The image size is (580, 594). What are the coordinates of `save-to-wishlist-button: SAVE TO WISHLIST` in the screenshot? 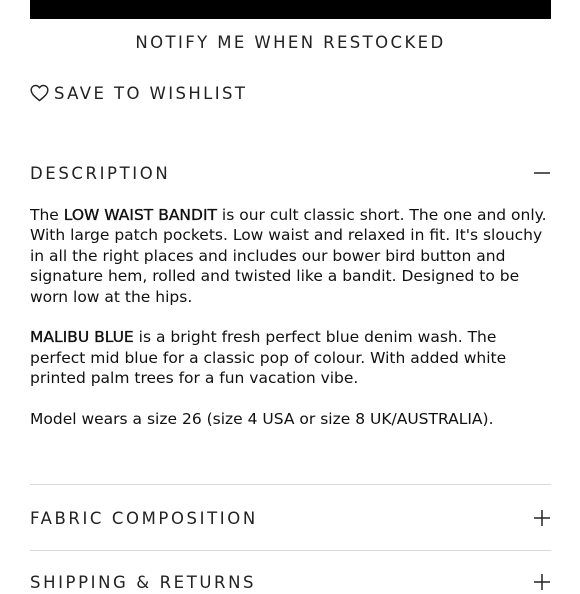 It's located at (138, 93).